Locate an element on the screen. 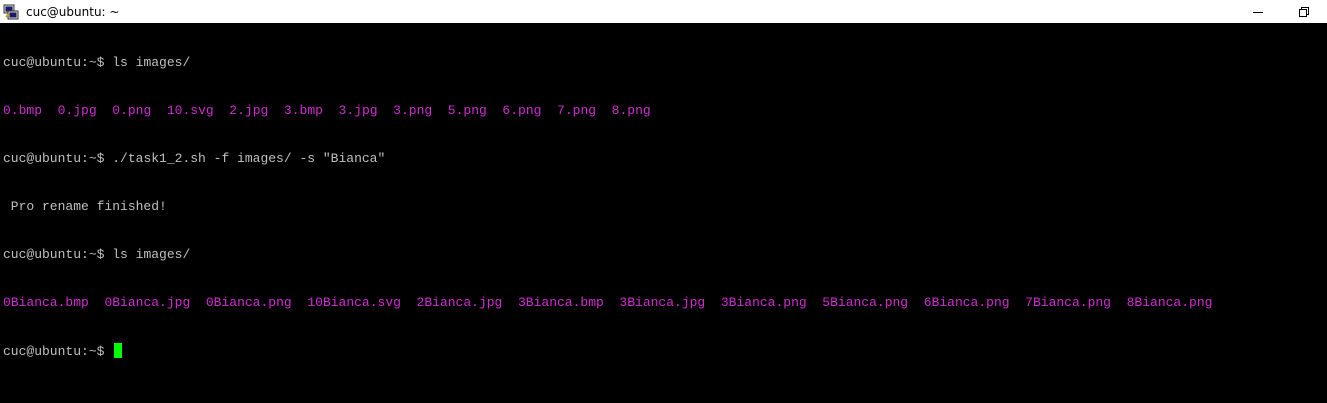 The width and height of the screenshot is (1327, 403). file-entry: 3Bianca.jpg is located at coordinates (662, 302).